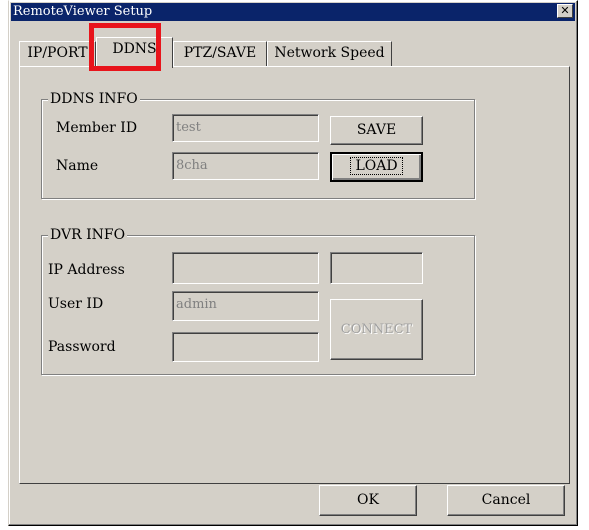 This screenshot has height=530, width=589. I want to click on close-button: ✕, so click(565, 11).